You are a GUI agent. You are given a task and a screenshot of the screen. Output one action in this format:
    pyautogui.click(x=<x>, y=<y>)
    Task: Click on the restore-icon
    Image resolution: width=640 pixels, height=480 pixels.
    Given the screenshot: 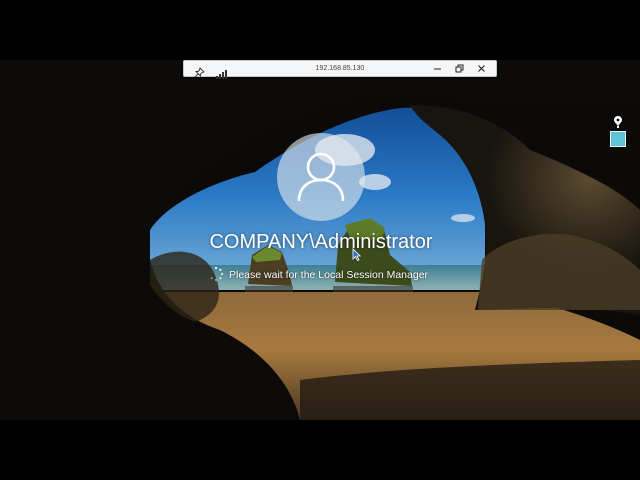 What is the action you would take?
    pyautogui.click(x=459, y=68)
    